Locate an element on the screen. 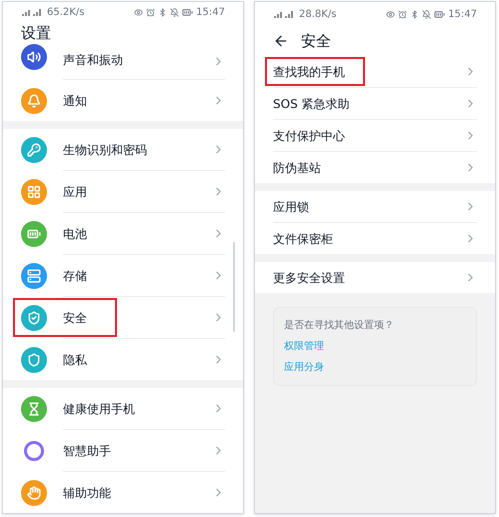 This screenshot has height=517, width=499. item-label: 安全 is located at coordinates (75, 318).